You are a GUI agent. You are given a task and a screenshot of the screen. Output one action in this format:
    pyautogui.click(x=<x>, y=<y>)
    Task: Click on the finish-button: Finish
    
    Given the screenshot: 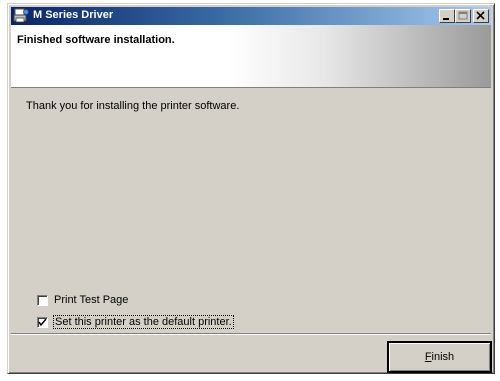 What is the action you would take?
    pyautogui.click(x=439, y=357)
    